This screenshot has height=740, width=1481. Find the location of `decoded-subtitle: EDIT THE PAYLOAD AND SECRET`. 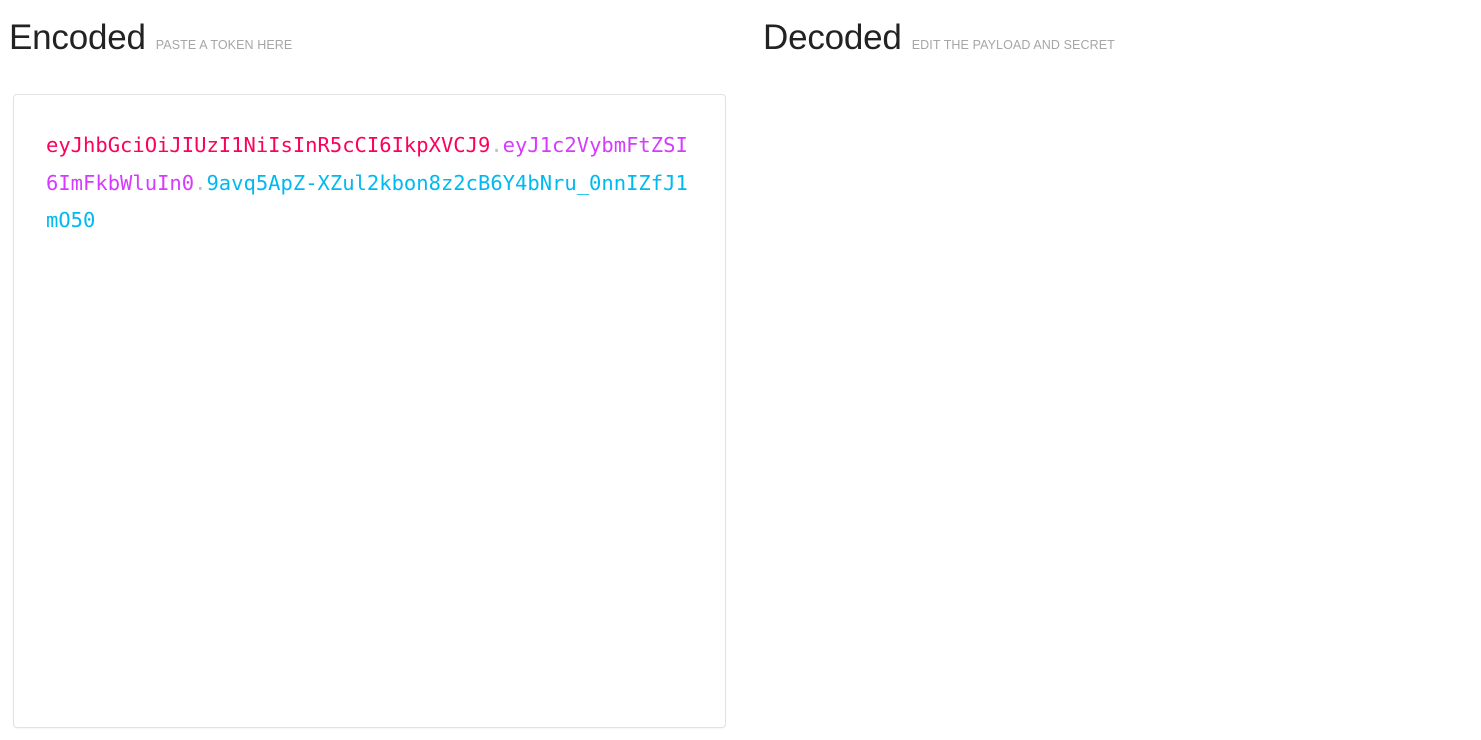

decoded-subtitle: EDIT THE PAYLOAD AND SECRET is located at coordinates (1013, 45).